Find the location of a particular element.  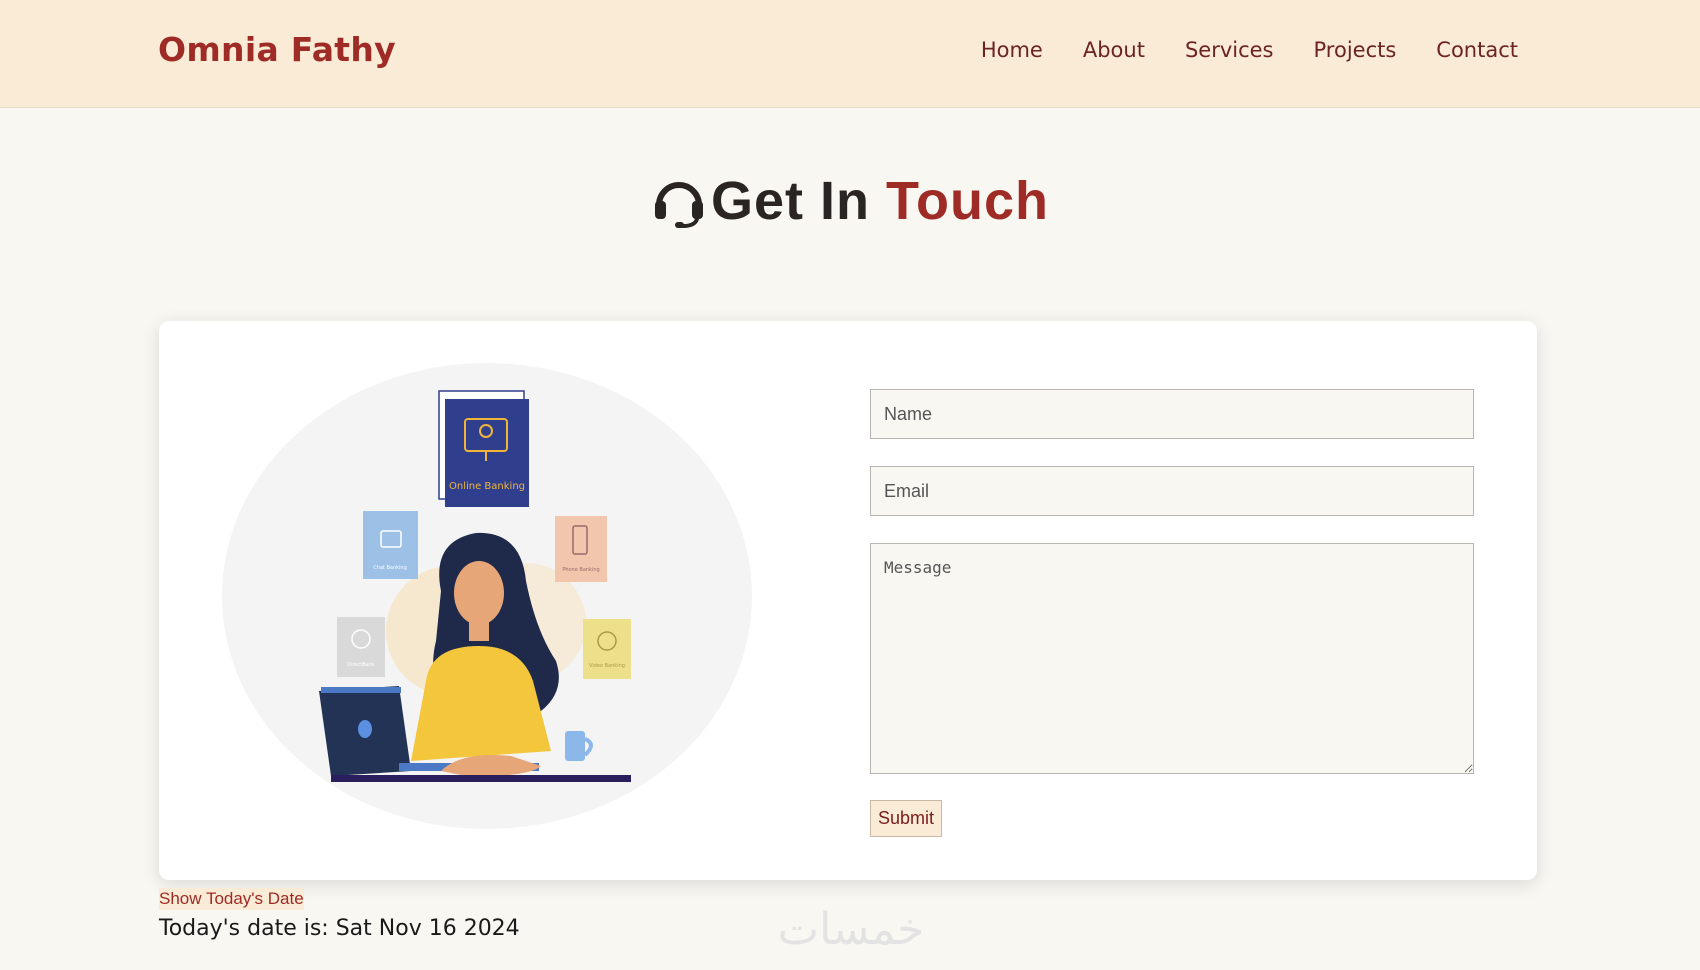

date-display: Today's date is: Sat Nov 16 2024 is located at coordinates (339, 928).